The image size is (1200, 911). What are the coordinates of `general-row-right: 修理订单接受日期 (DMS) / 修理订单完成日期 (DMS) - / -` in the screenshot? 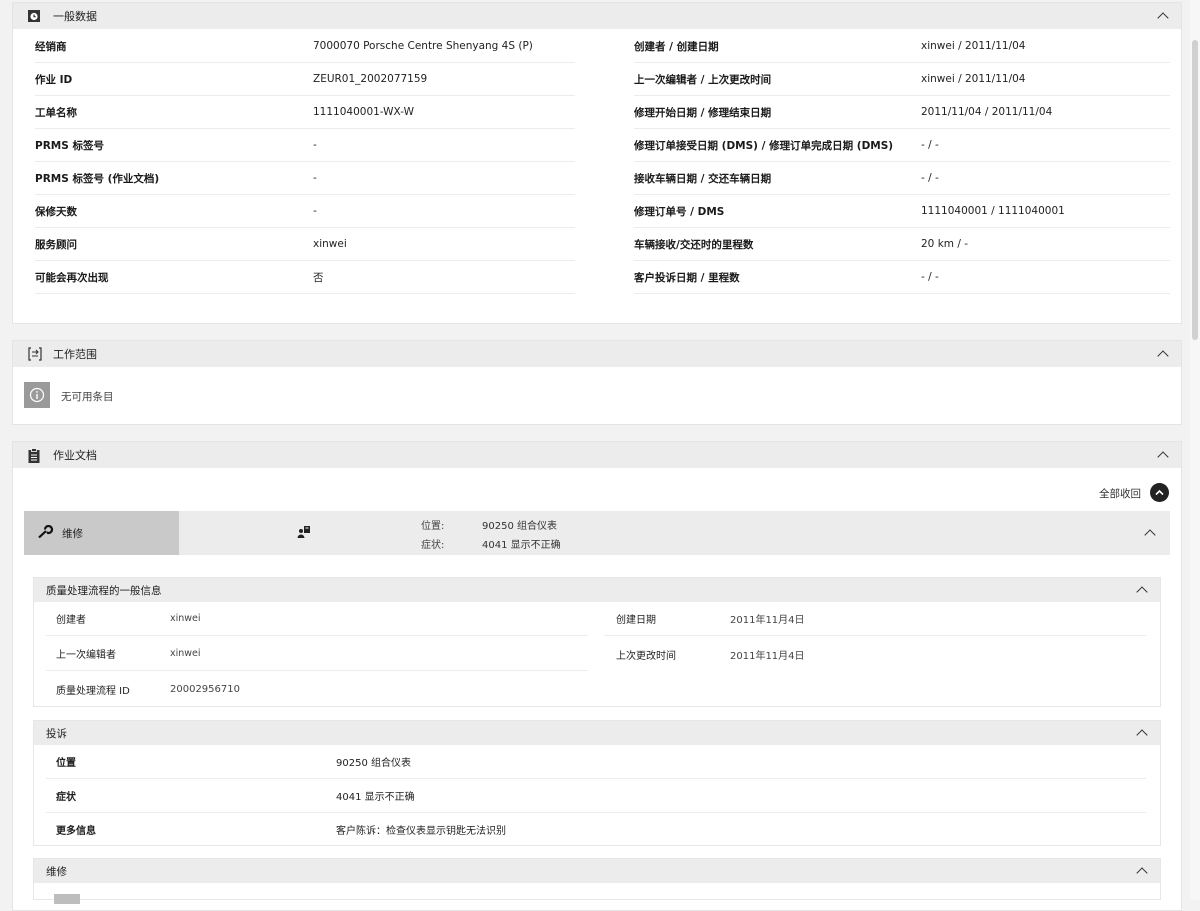 It's located at (902, 145).